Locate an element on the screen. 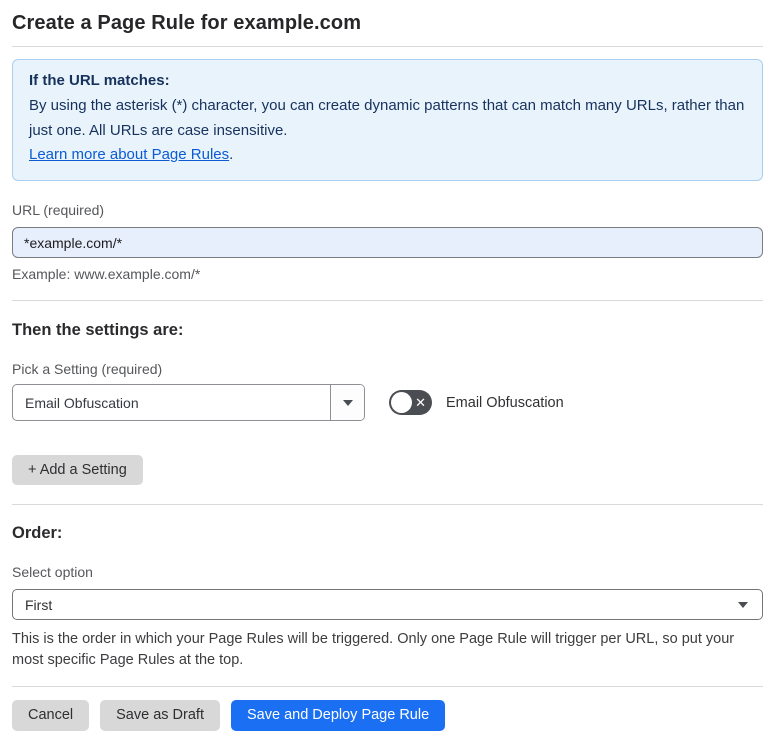 The height and width of the screenshot is (747, 775). url-field-label: URL (required) is located at coordinates (58, 210).